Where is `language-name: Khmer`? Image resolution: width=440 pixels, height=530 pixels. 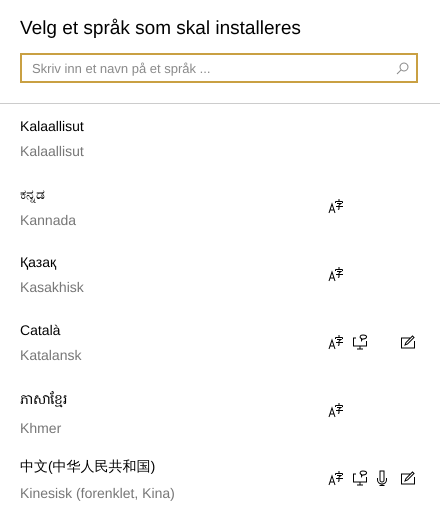
language-name: Khmer is located at coordinates (41, 428).